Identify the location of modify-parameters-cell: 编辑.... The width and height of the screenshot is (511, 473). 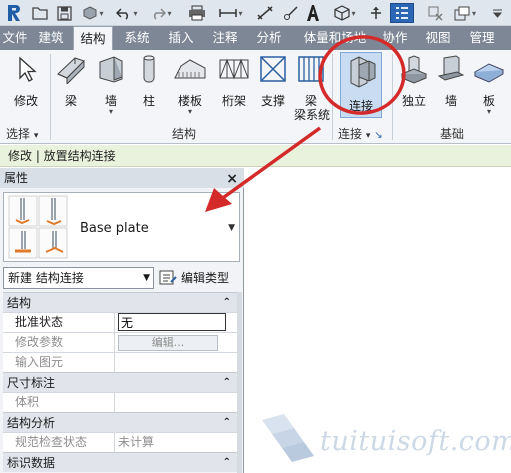
(177, 342).